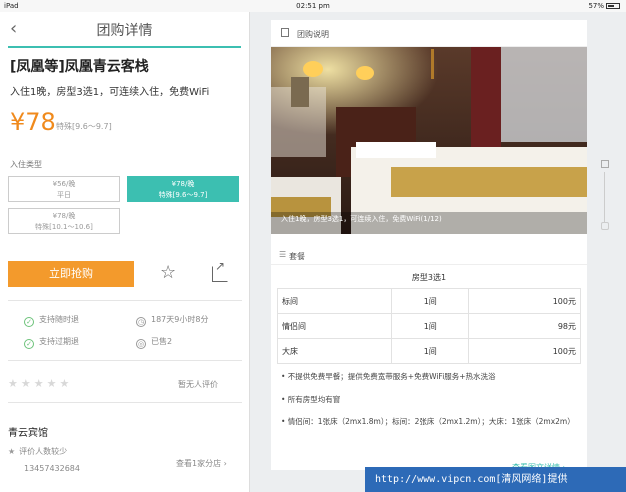  What do you see at coordinates (168, 272) in the screenshot?
I see `favorite-star-icon: ☆` at bounding box center [168, 272].